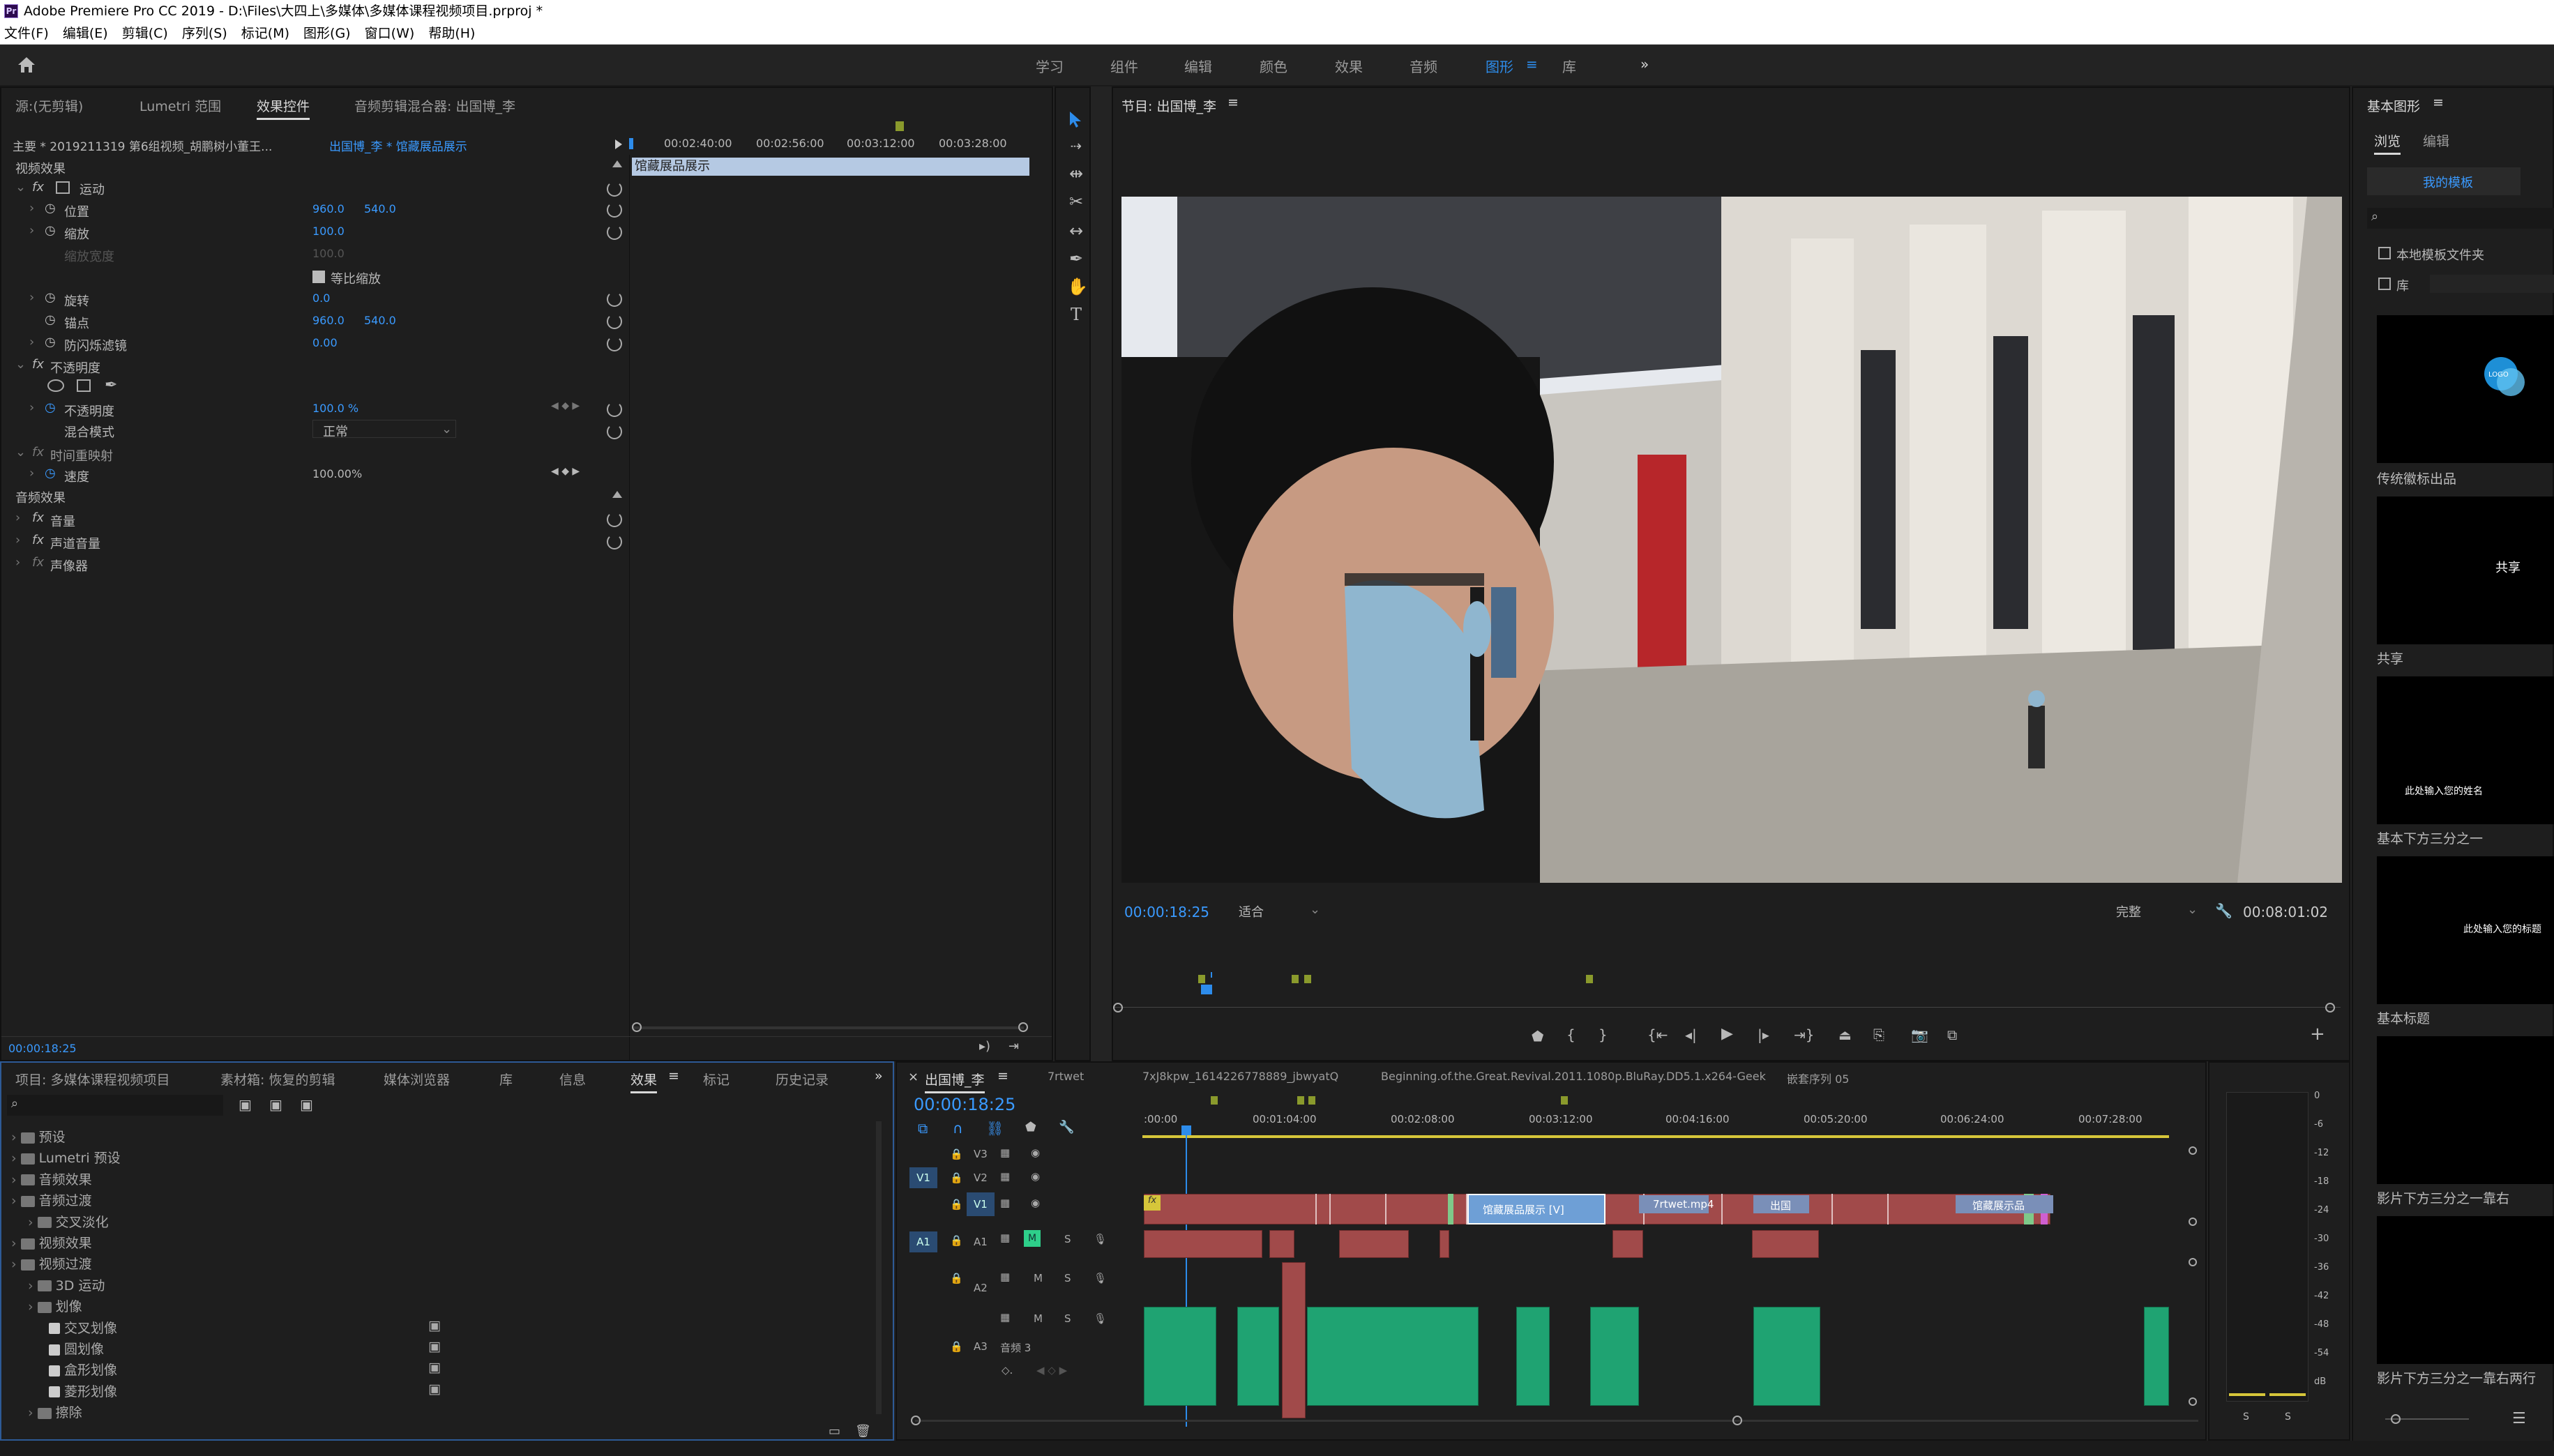 The height and width of the screenshot is (1456, 2554). I want to click on menu-clip: 剪辑(C), so click(145, 33).